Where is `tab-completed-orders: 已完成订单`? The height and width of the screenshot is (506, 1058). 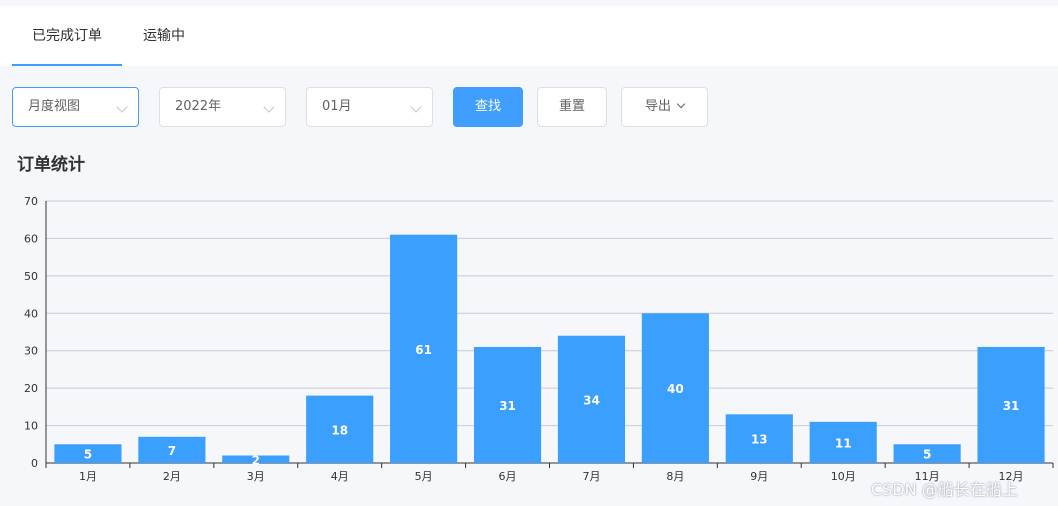 tab-completed-orders: 已完成订单 is located at coordinates (67, 36).